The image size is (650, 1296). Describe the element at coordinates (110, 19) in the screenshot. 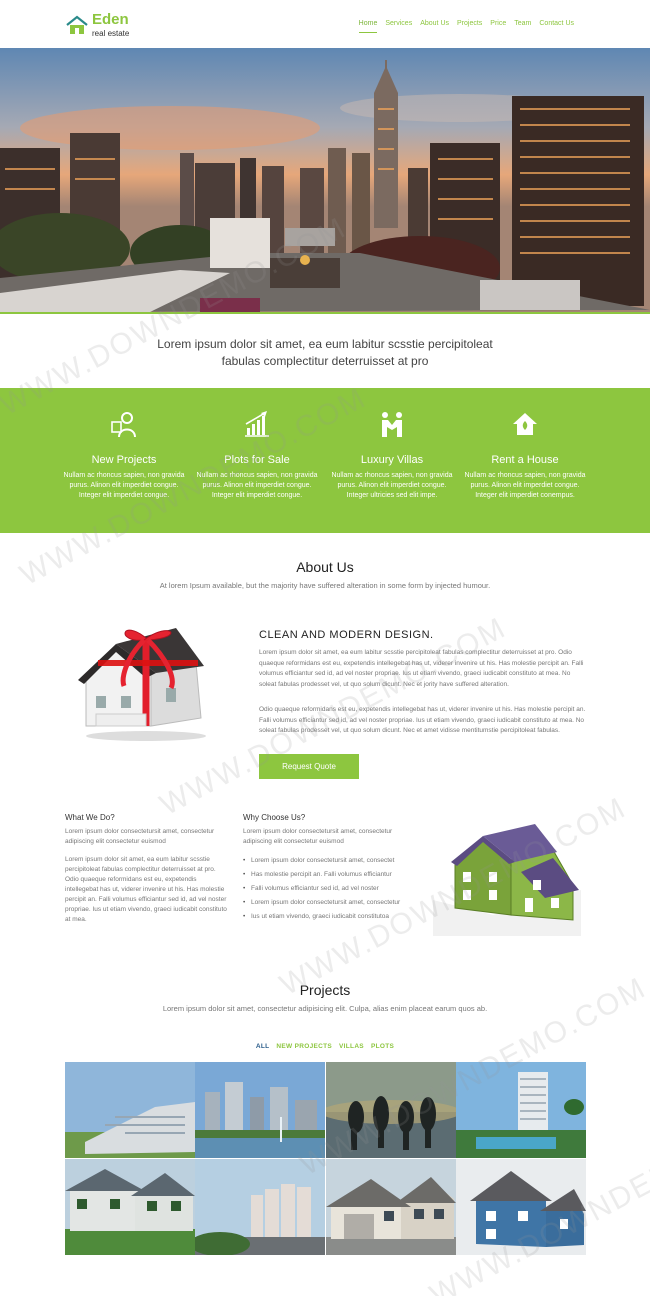

I see `brand-title: Eden` at that location.